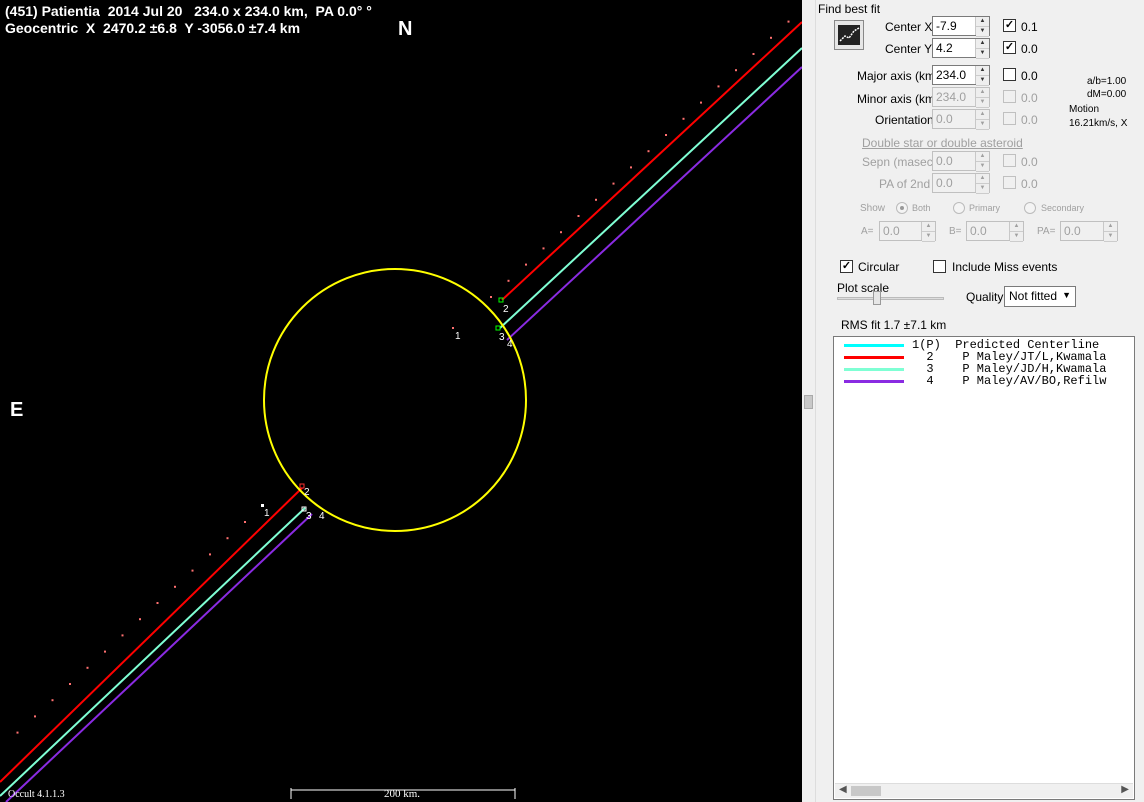  I want to click on show-primary-radio, so click(959, 208).